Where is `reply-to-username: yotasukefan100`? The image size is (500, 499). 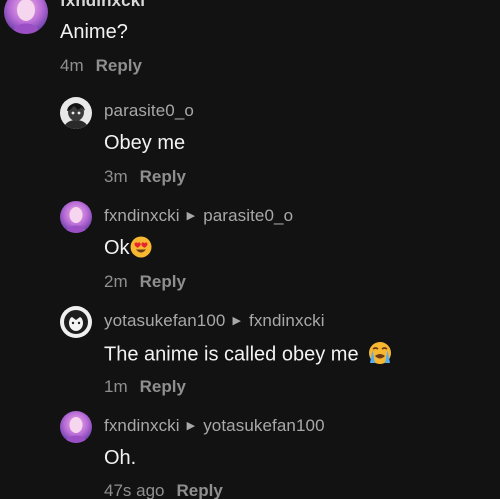
reply-to-username: yotasukefan100 is located at coordinates (264, 425).